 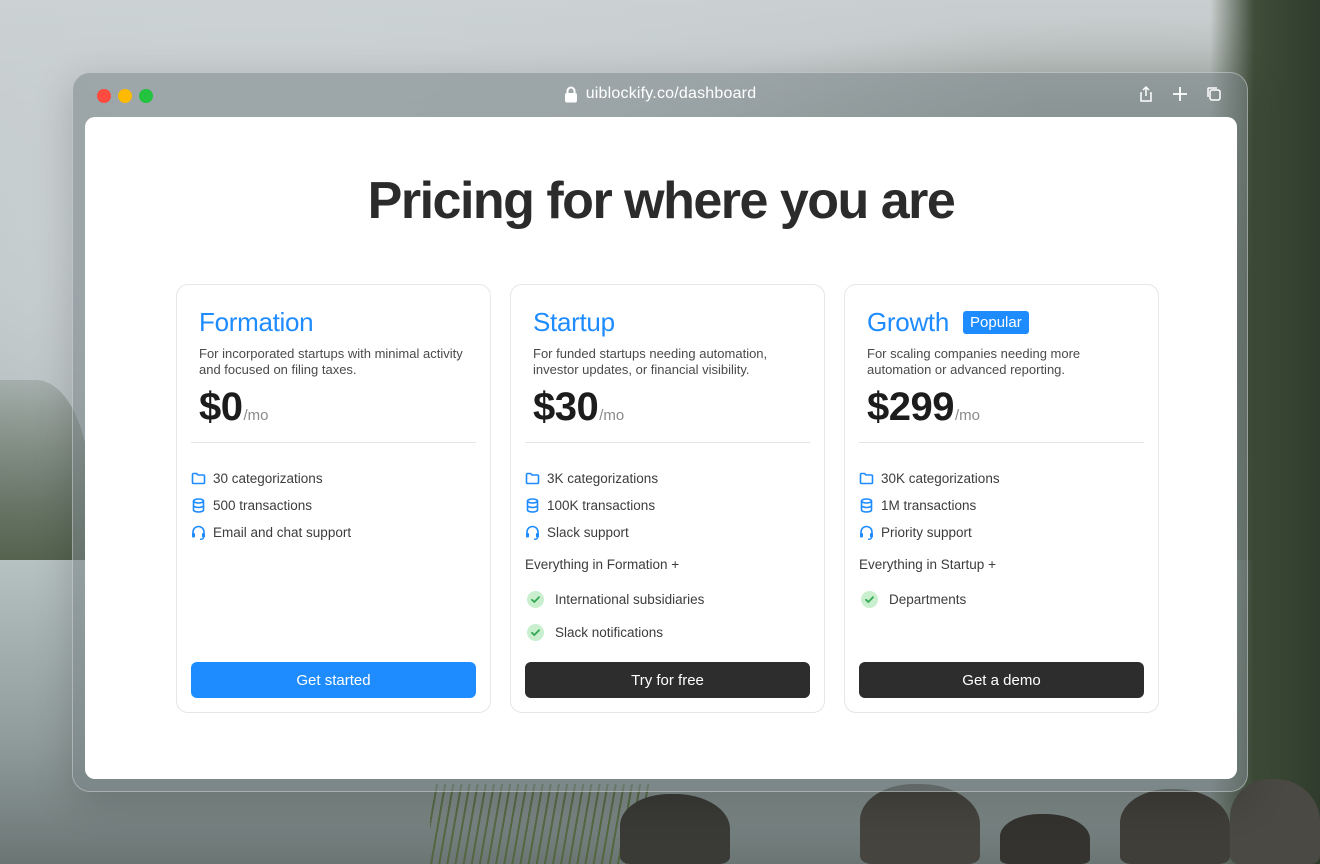 I want to click on extras-heading: Everything in Startup +, so click(x=927, y=564).